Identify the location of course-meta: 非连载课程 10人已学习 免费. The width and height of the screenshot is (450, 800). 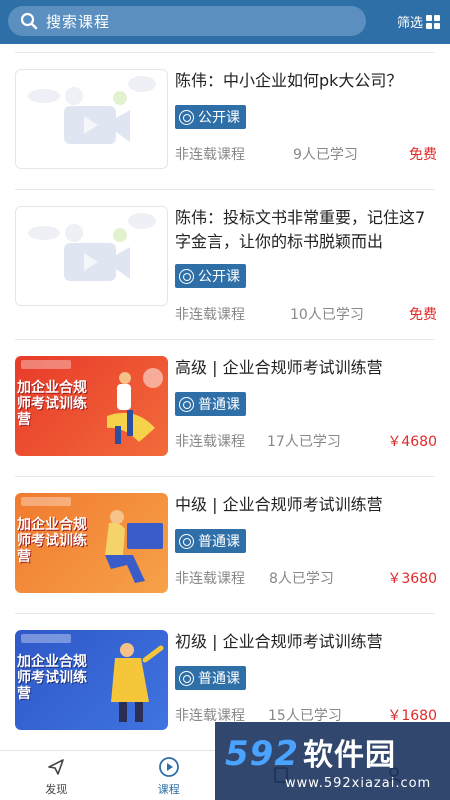
(306, 314).